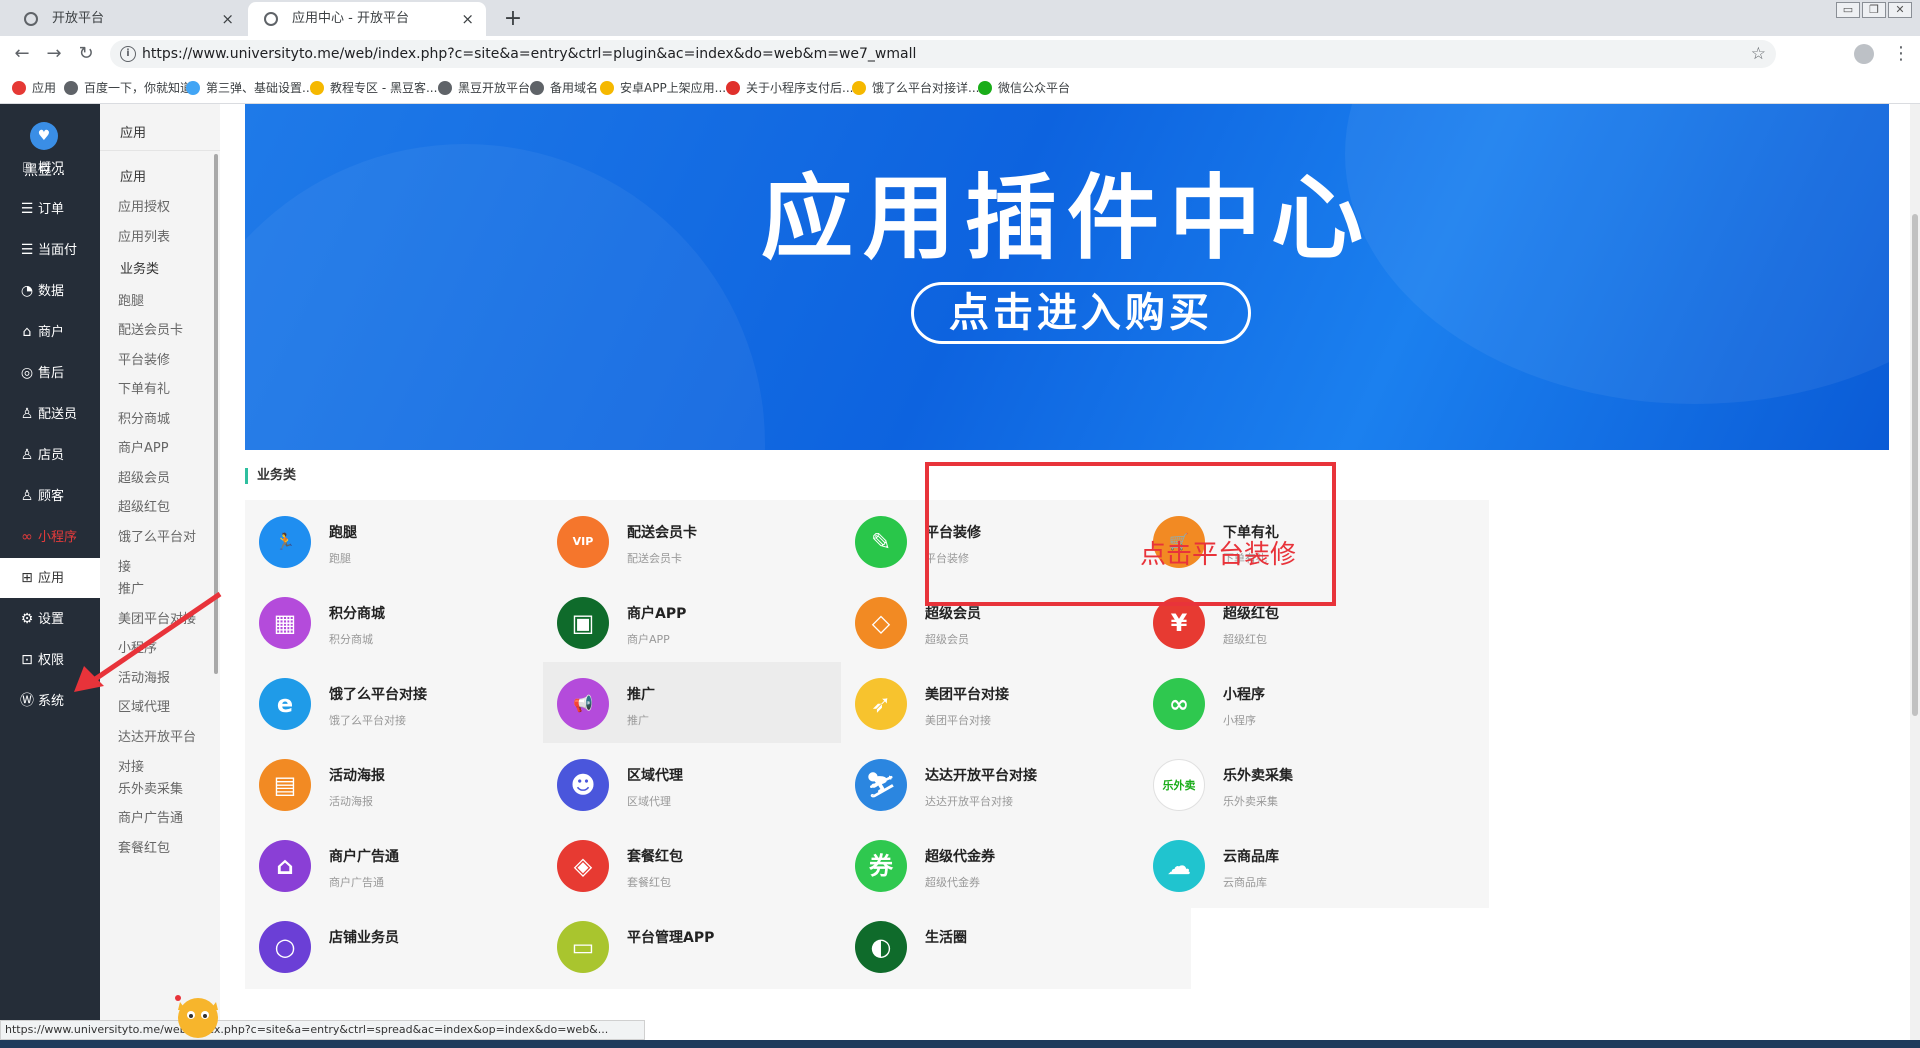 Image resolution: width=1920 pixels, height=1048 pixels. I want to click on window-controls: ▭ ❐ ✕, so click(1874, 10).